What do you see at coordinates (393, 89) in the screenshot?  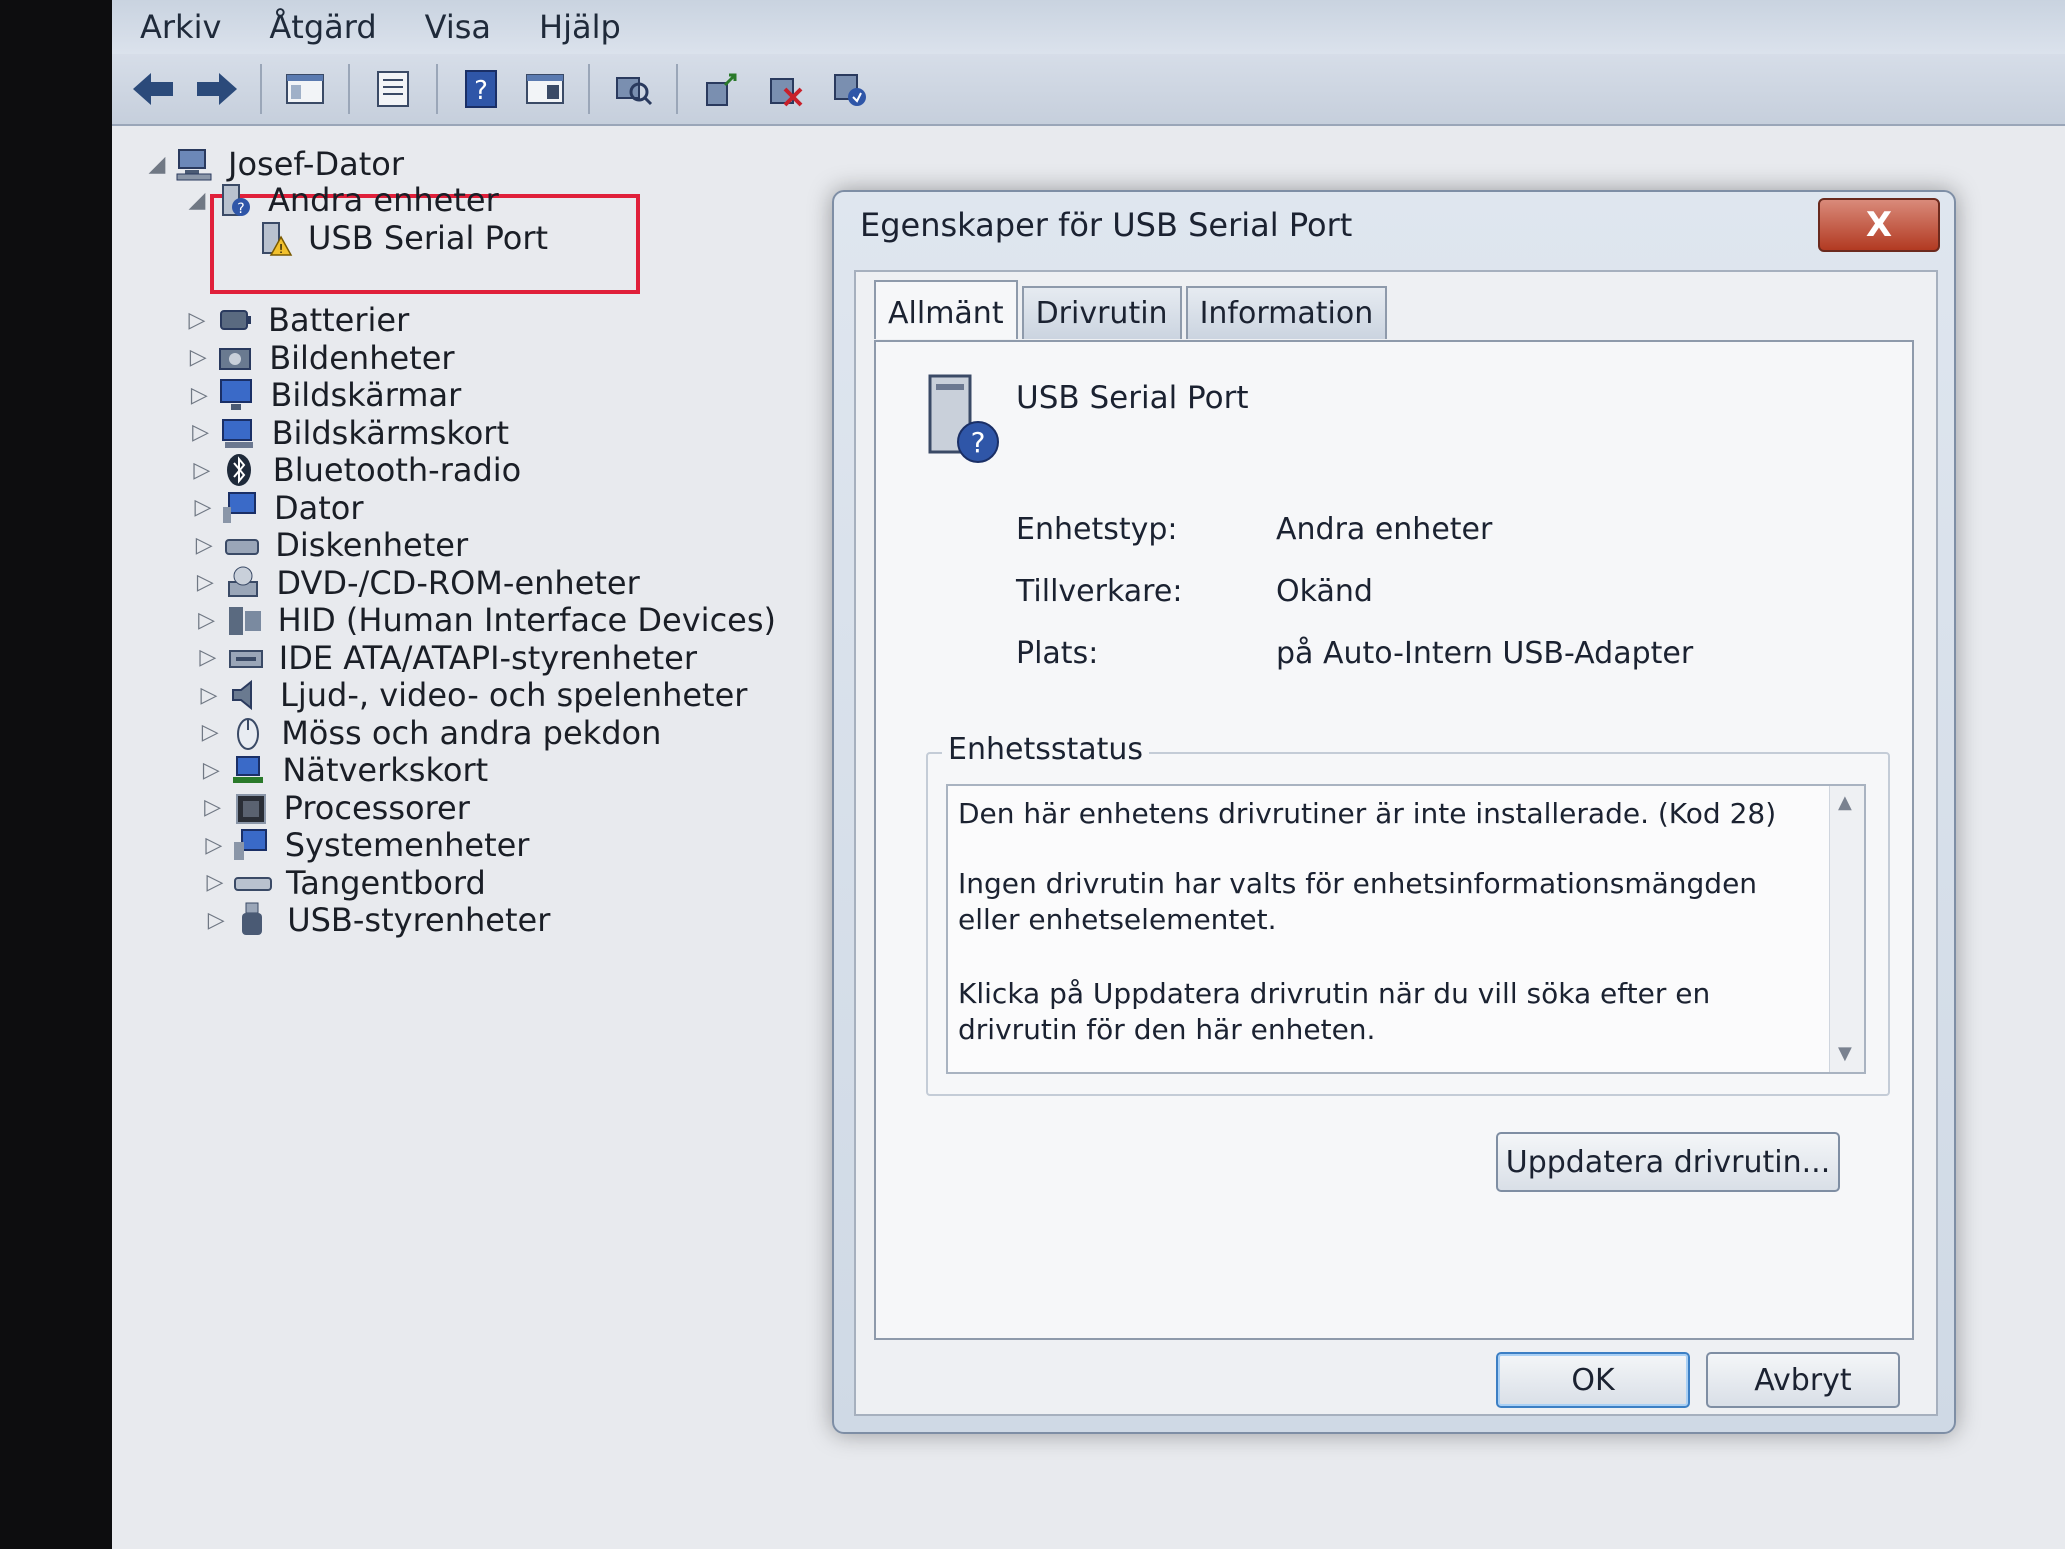 I see `properties-icon` at bounding box center [393, 89].